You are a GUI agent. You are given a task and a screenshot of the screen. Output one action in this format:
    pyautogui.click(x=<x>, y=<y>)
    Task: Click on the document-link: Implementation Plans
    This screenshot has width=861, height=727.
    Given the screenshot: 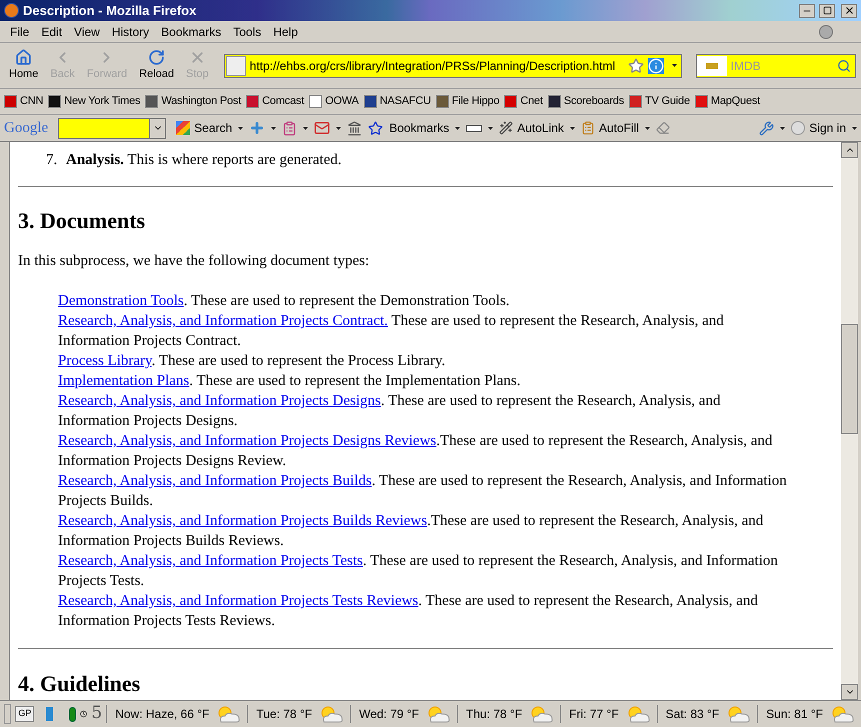 What is the action you would take?
    pyautogui.click(x=124, y=381)
    